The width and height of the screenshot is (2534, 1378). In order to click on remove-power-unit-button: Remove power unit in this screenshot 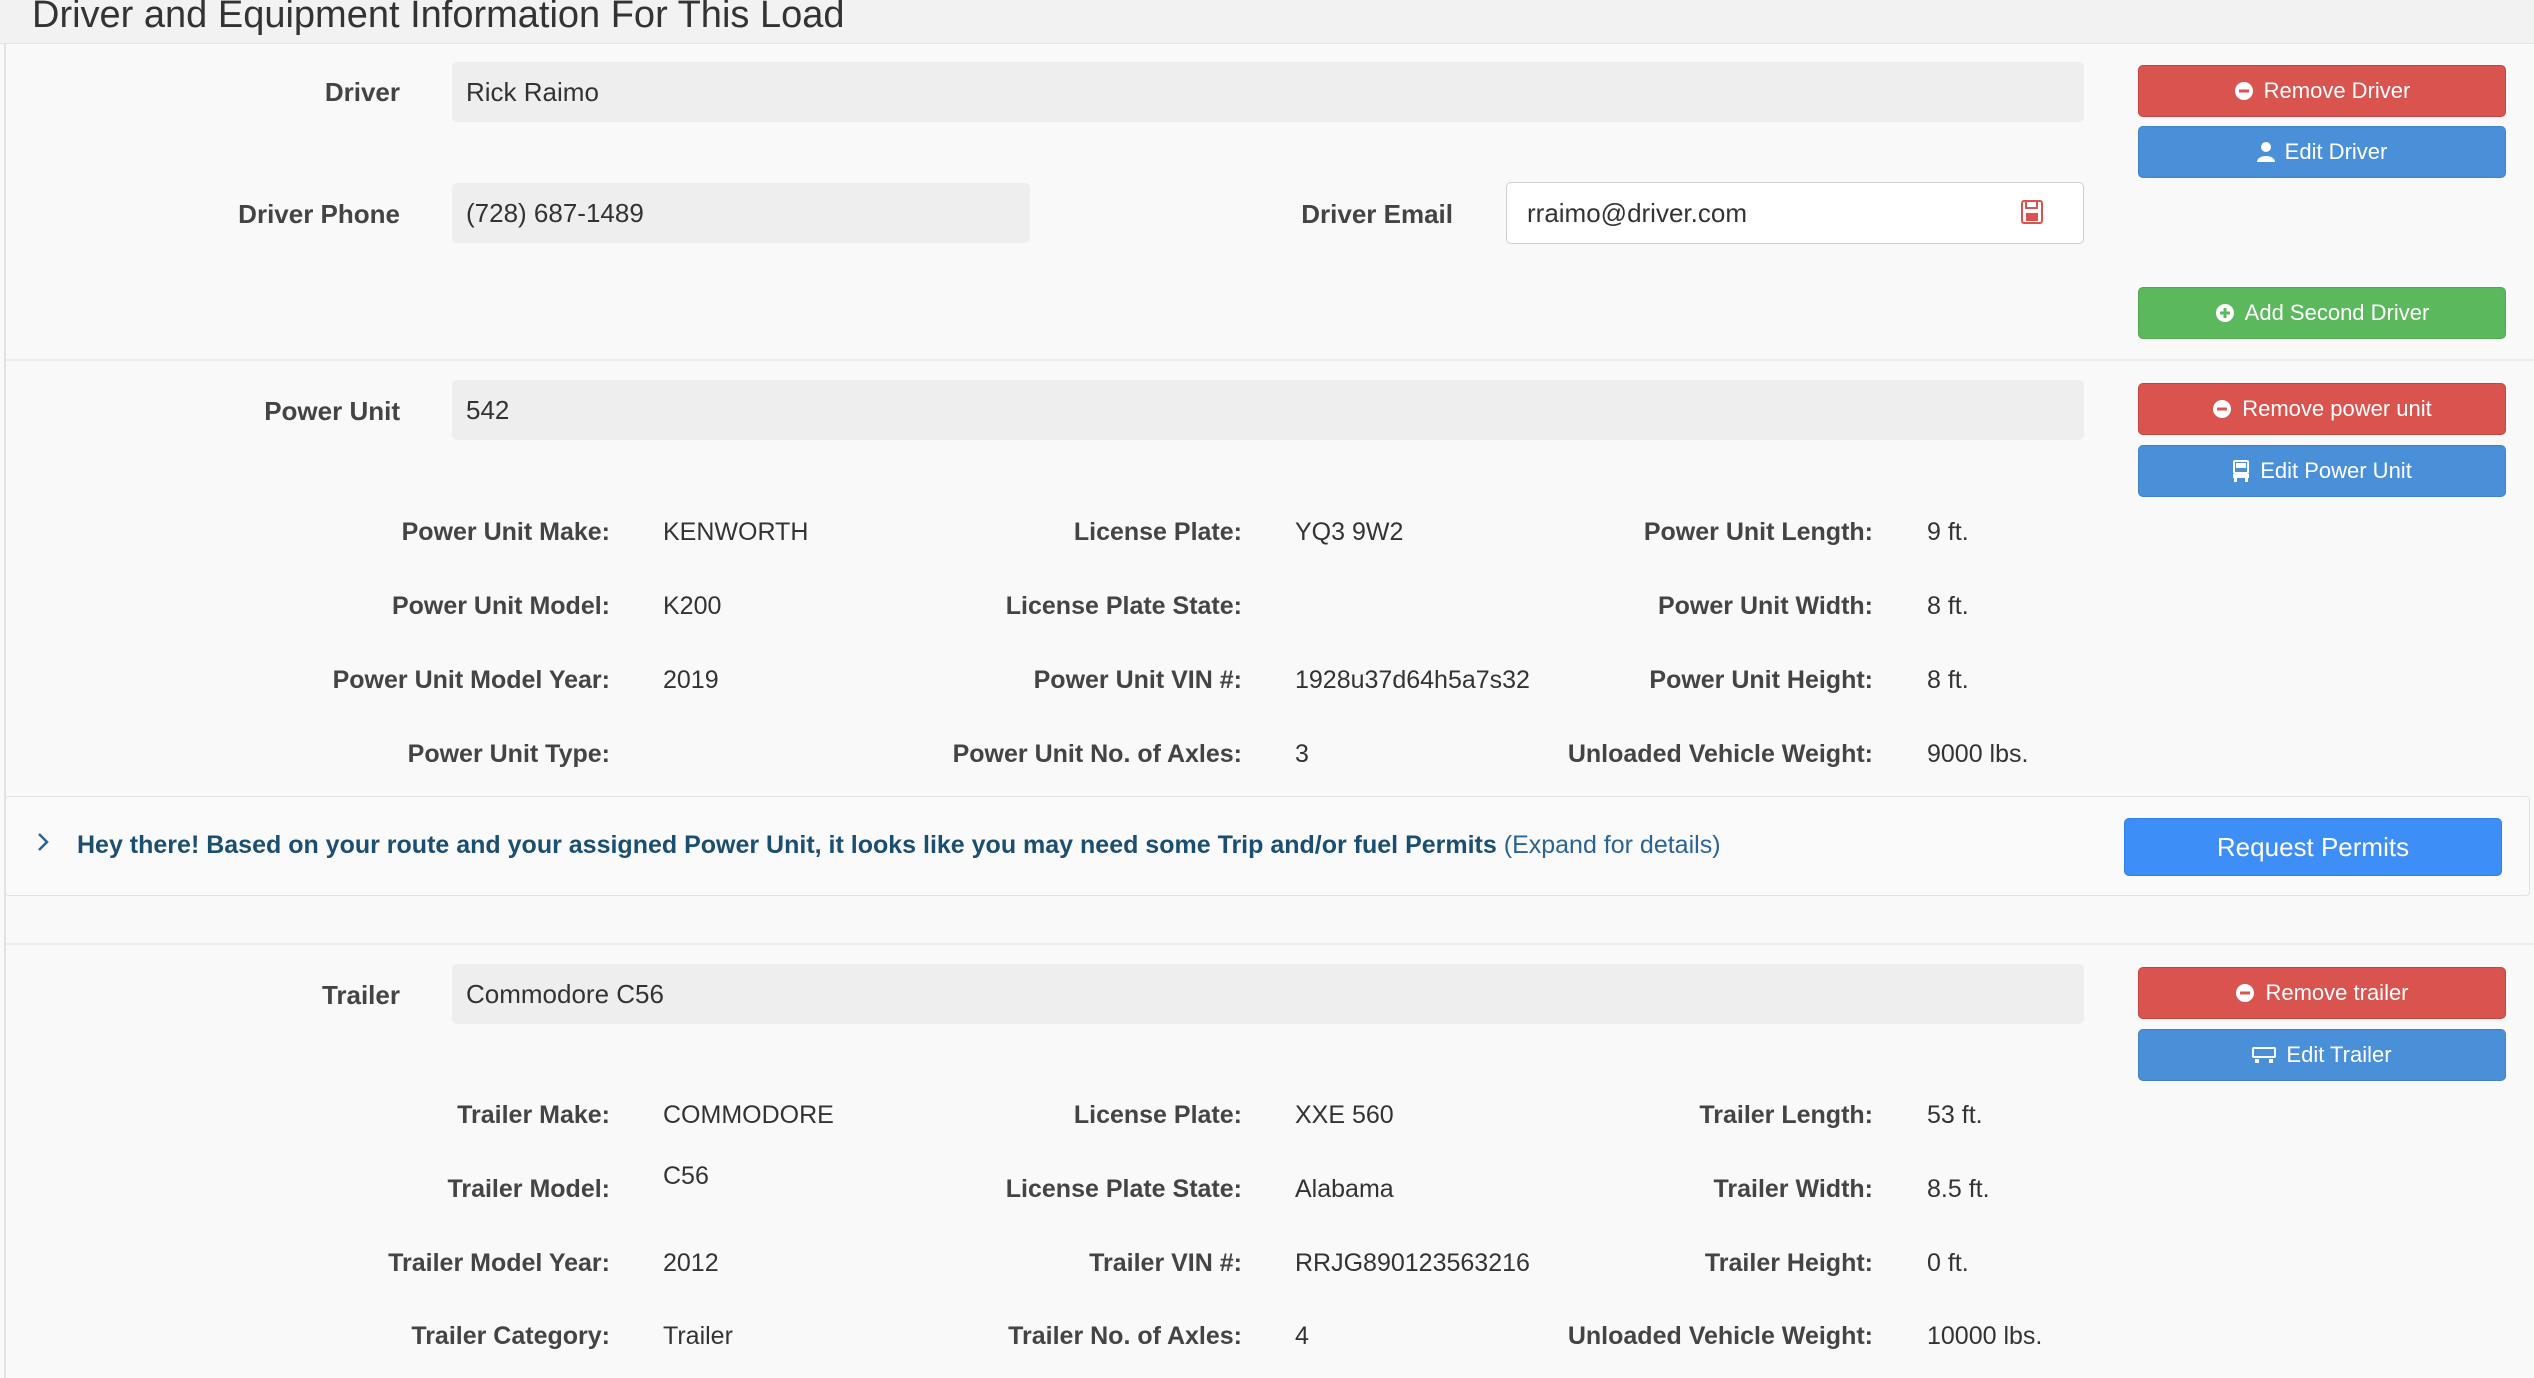, I will do `click(2322, 409)`.